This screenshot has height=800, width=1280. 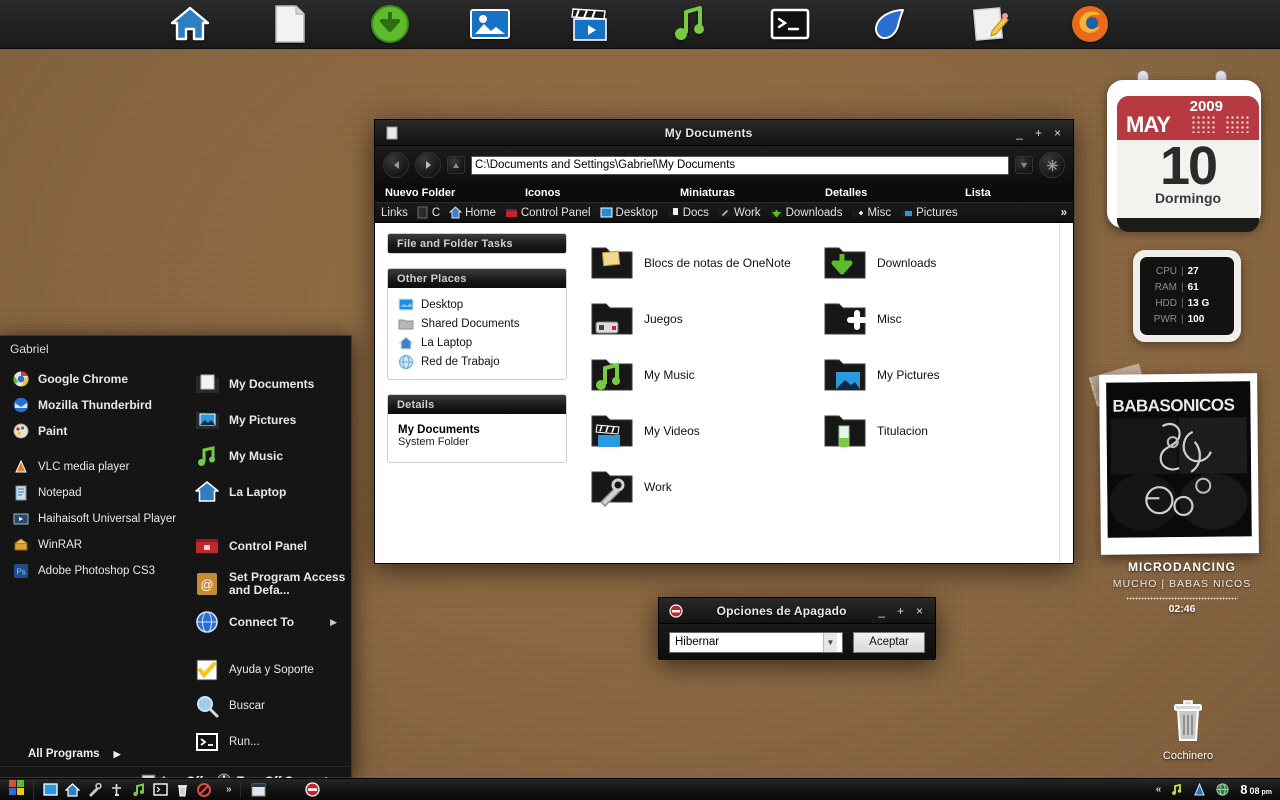 What do you see at coordinates (1258, 789) in the screenshot?
I see `taskbar-clock: 8 08 pm` at bounding box center [1258, 789].